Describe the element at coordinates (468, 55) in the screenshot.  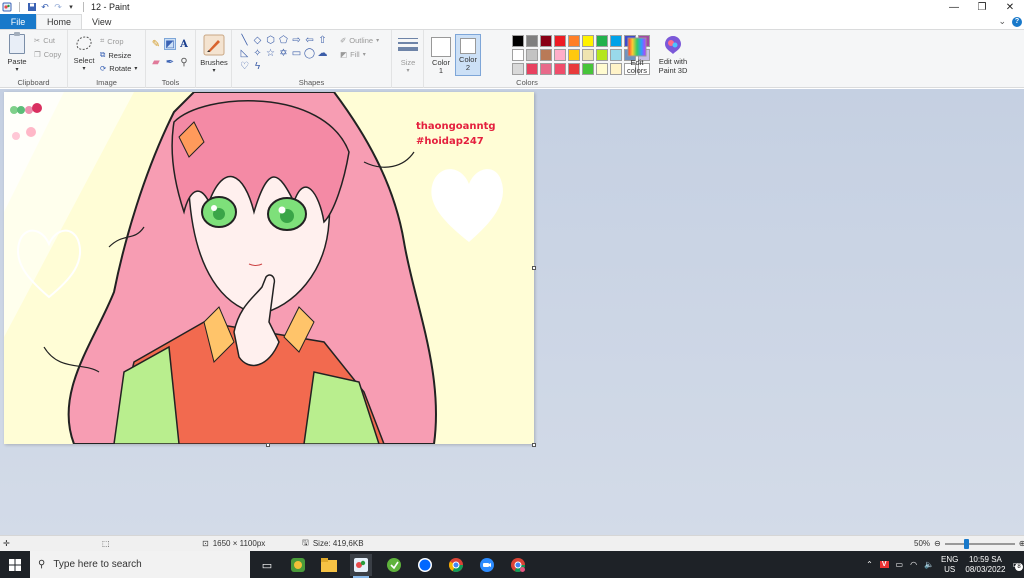
I see `color2-button: Color 2` at that location.